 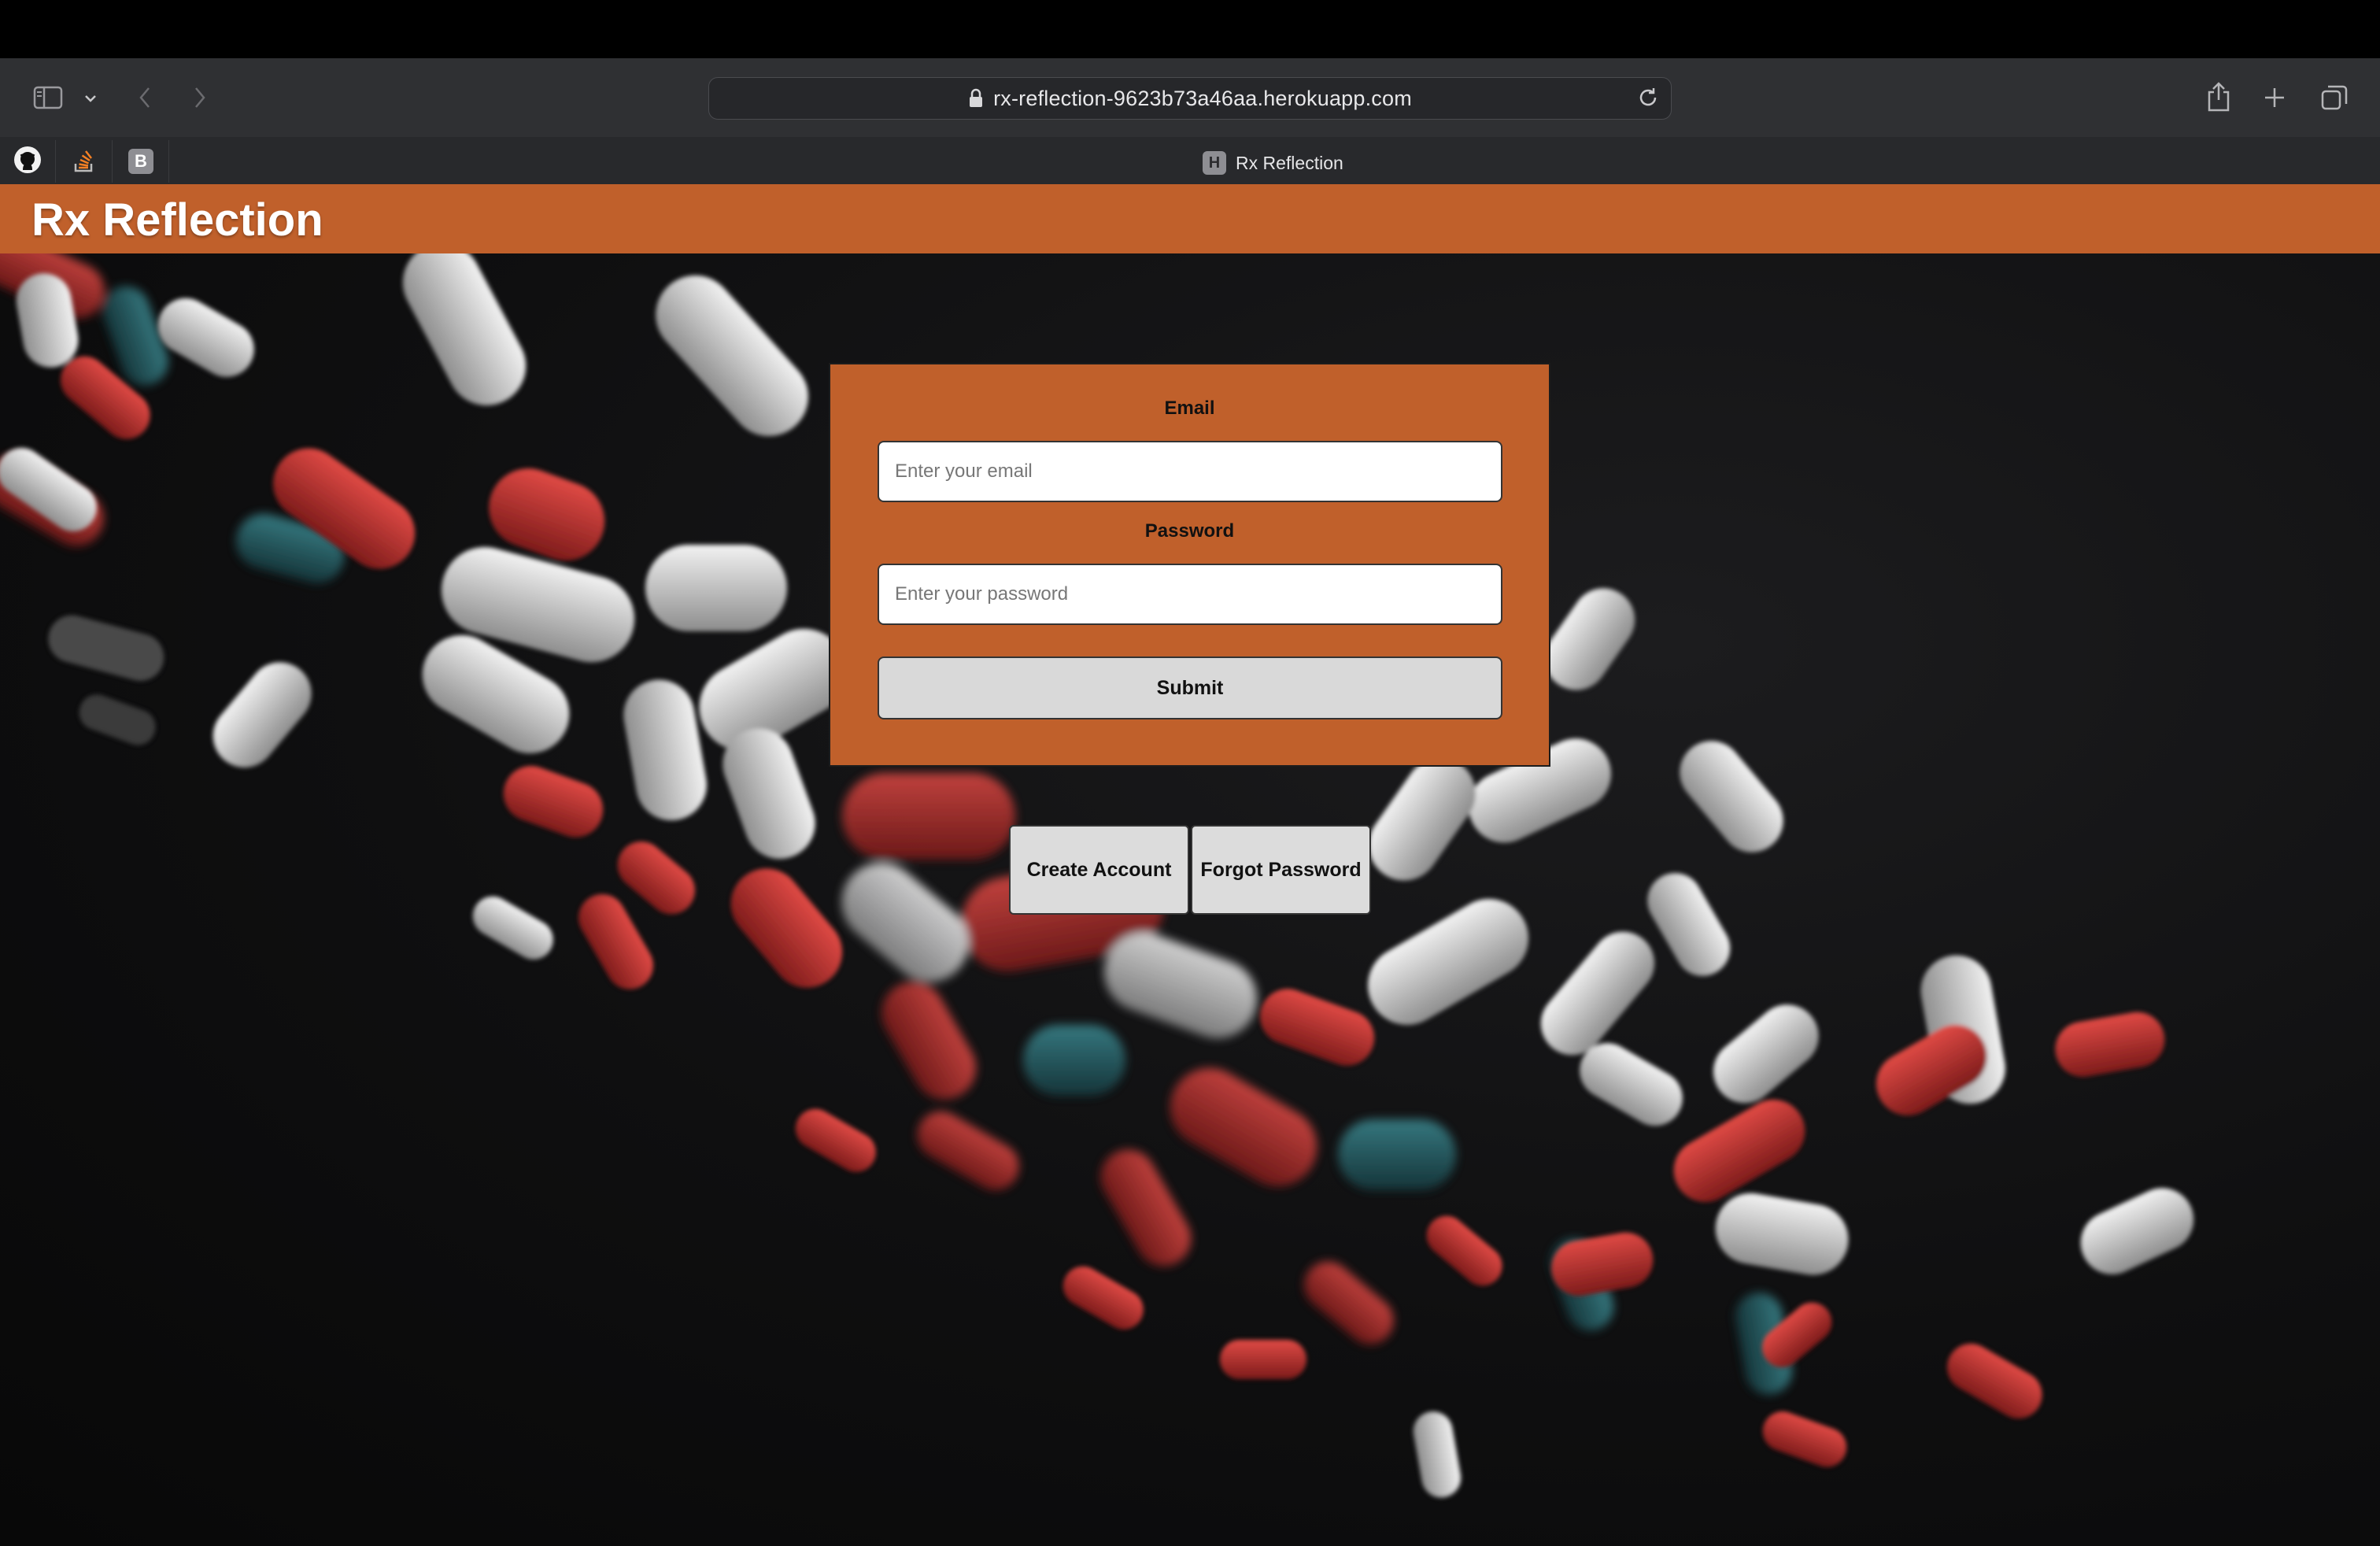 What do you see at coordinates (2334, 97) in the screenshot?
I see `tab-overview-icon` at bounding box center [2334, 97].